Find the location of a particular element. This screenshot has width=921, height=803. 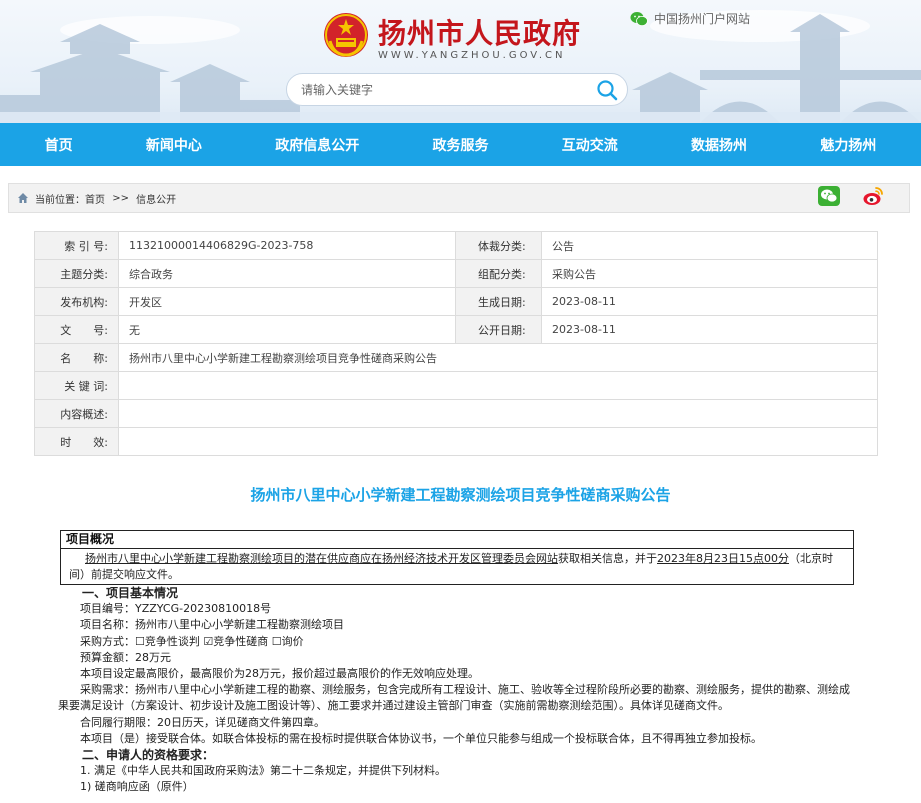

index-label: 索 引 号: is located at coordinates (76, 245).